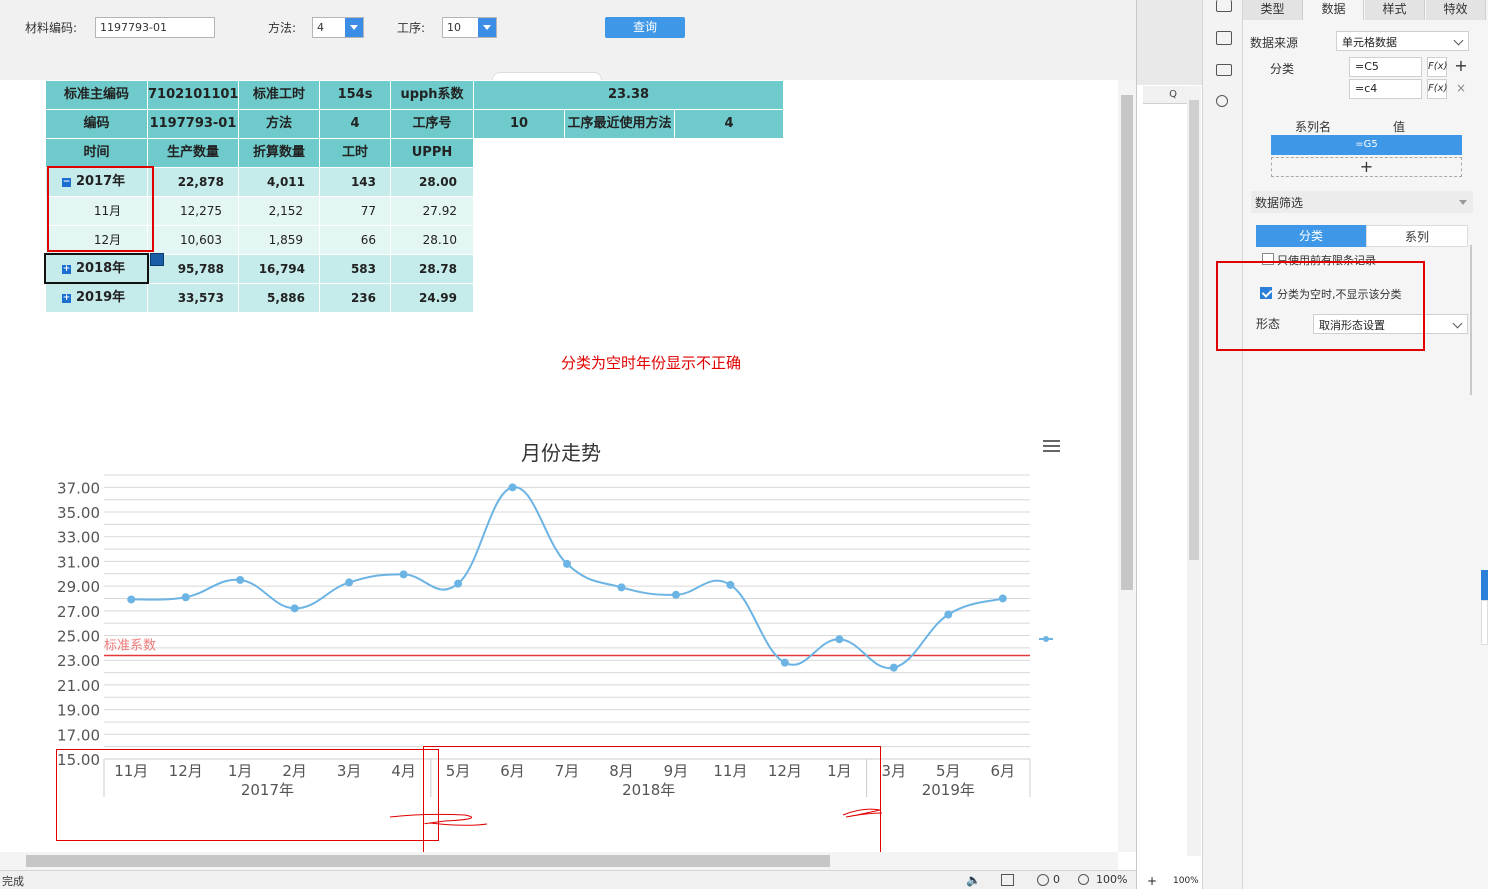 The width and height of the screenshot is (1488, 889). Describe the element at coordinates (1274, 43) in the screenshot. I see `data-source-label: 数据来源` at that location.